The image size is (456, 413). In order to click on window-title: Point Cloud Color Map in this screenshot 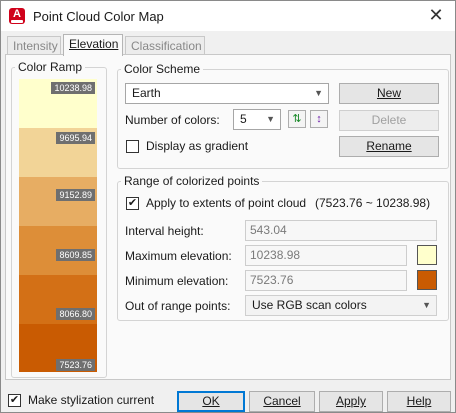, I will do `click(98, 16)`.